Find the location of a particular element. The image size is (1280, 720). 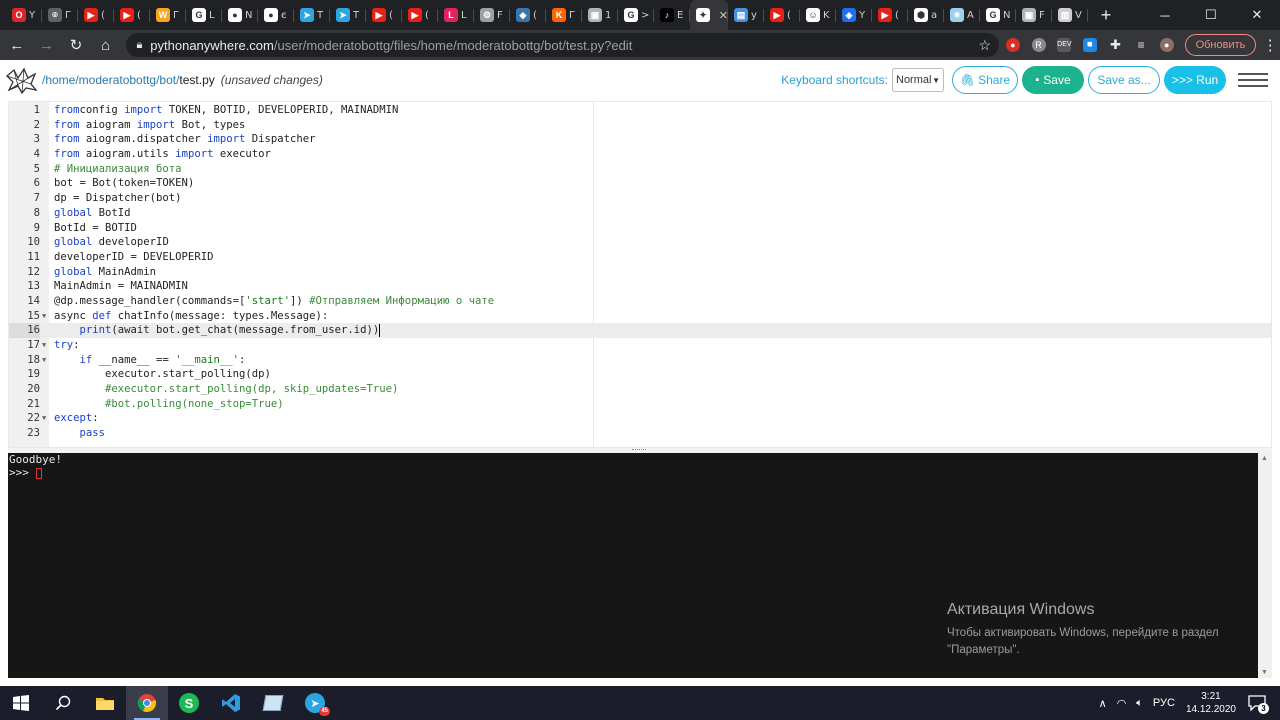

browser-tab: KГ is located at coordinates (564, 15).